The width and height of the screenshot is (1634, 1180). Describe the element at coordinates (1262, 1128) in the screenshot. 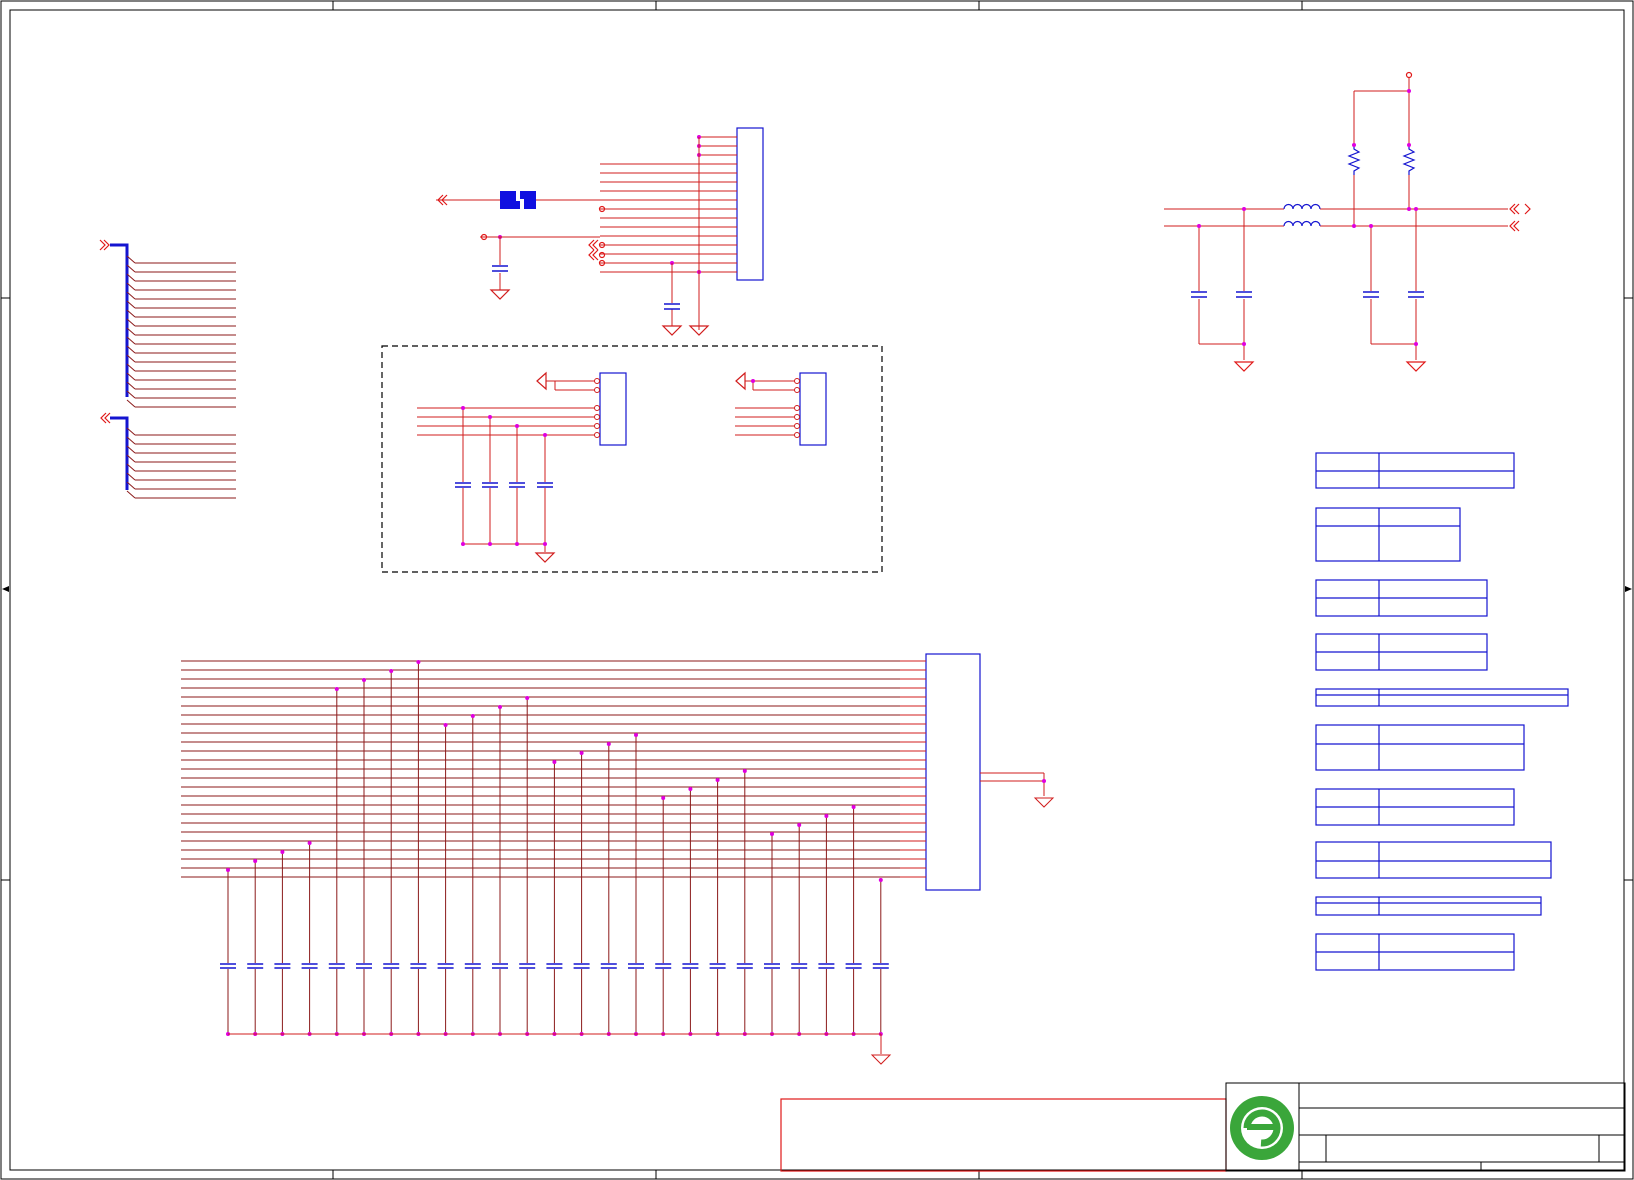

I see `green-e-logo` at that location.